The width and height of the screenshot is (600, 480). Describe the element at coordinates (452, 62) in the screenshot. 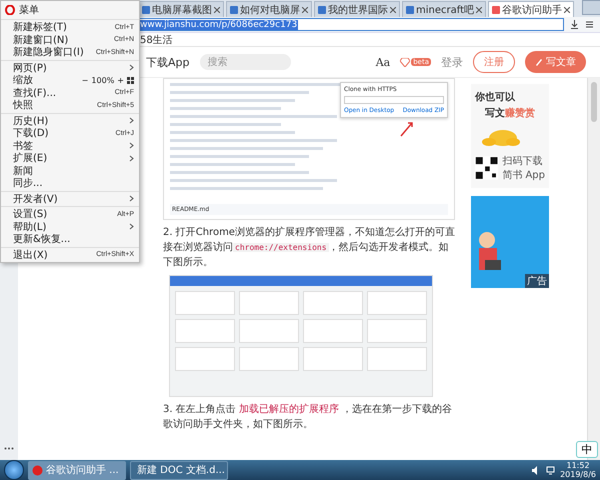

I see `login-link: 登录` at that location.